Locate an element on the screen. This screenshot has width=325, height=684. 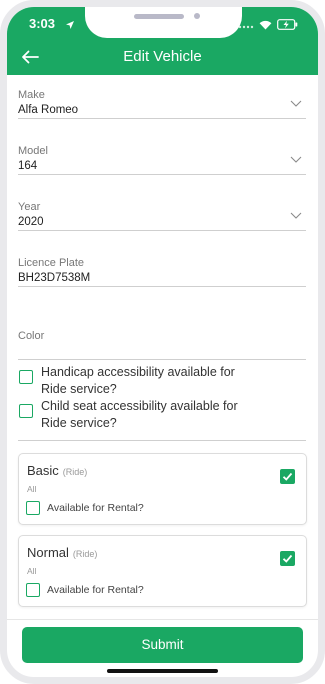
submit-button: Submit is located at coordinates (162, 645).